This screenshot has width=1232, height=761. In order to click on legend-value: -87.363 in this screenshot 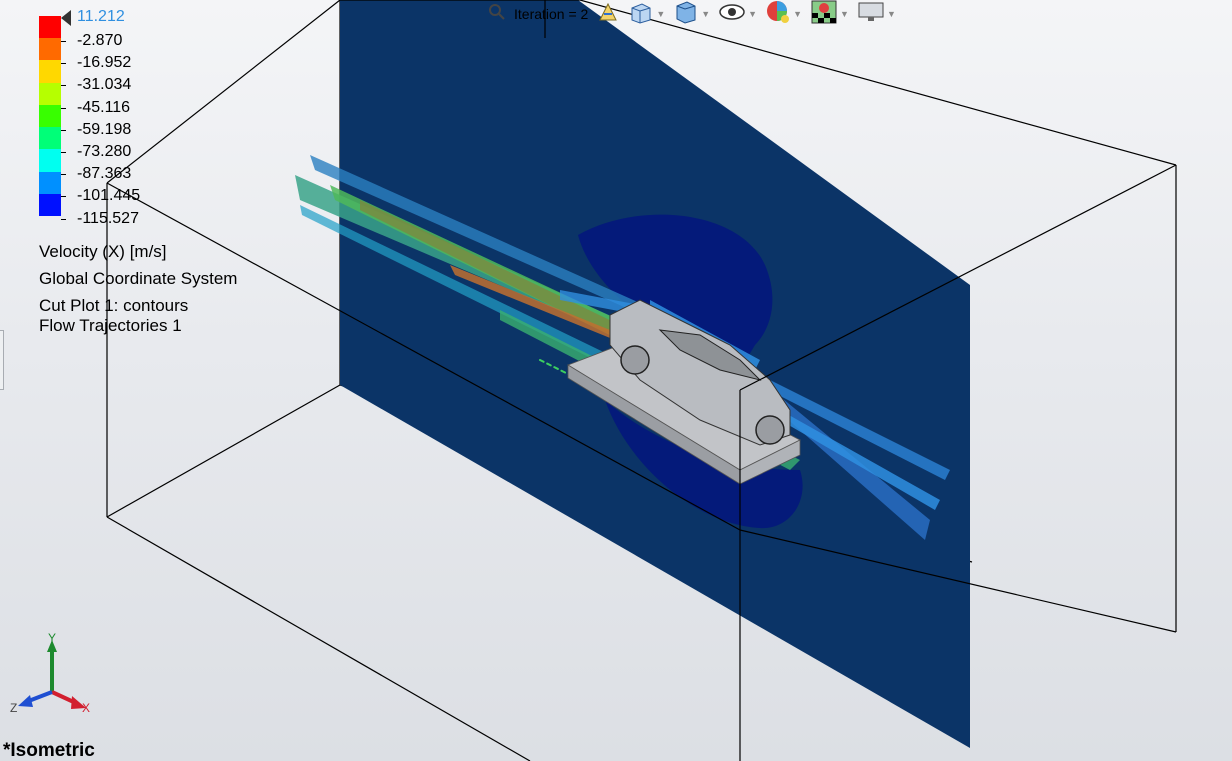, I will do `click(104, 174)`.